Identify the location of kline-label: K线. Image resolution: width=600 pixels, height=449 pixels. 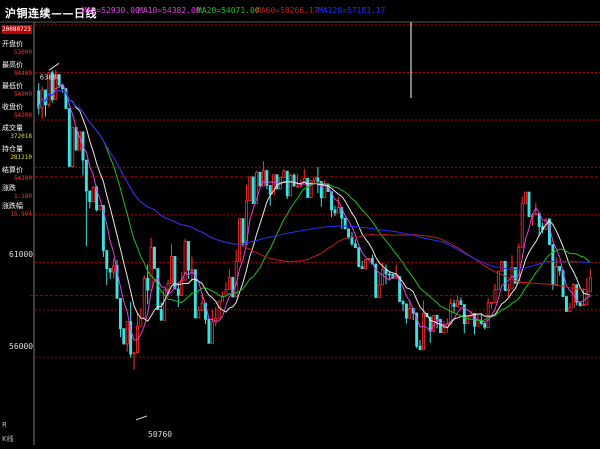
(8, 439).